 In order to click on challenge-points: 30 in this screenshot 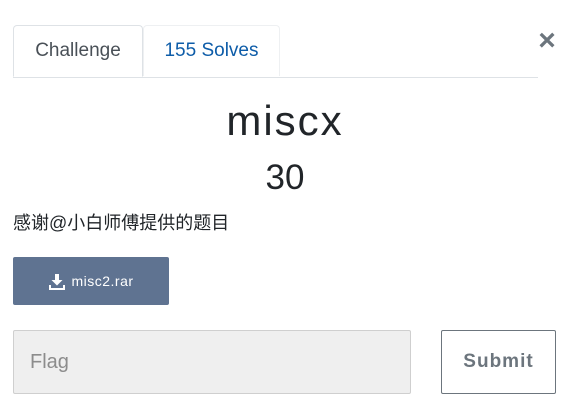, I will do `click(285, 177)`.